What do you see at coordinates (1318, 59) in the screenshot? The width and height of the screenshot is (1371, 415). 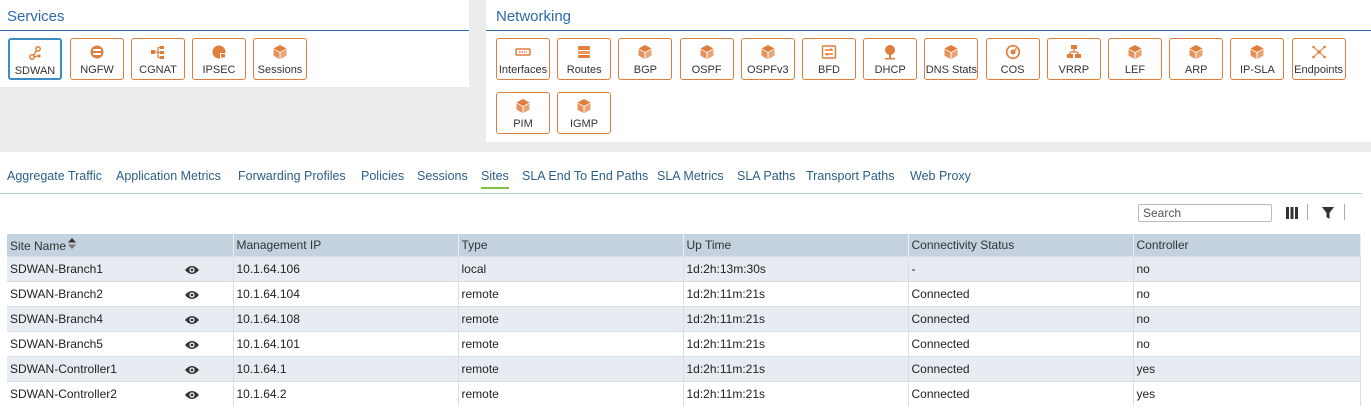 I see `networking-tile-endpoints: Endpoints` at bounding box center [1318, 59].